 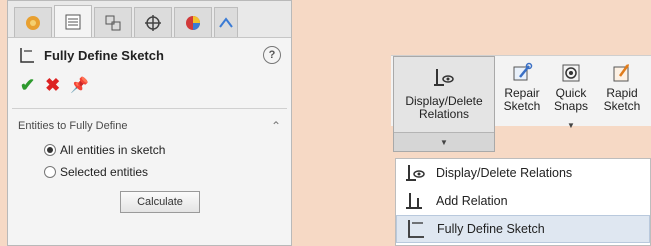 What do you see at coordinates (522, 84) in the screenshot?
I see `repair-sketch-button: Repair Sketch` at bounding box center [522, 84].